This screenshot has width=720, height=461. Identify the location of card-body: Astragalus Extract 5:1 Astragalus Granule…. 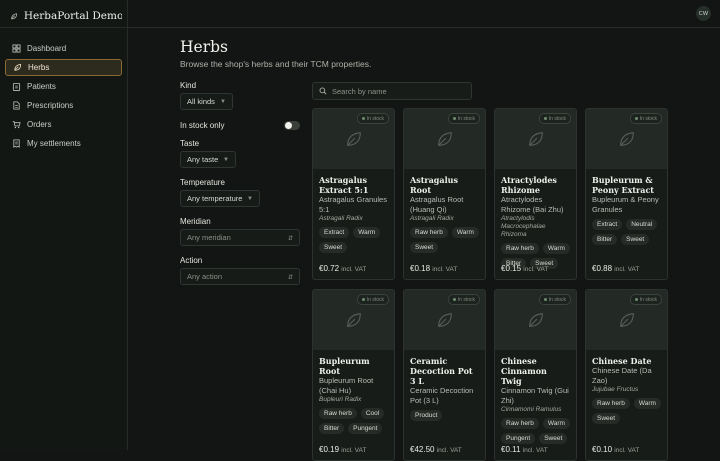
(353, 211).